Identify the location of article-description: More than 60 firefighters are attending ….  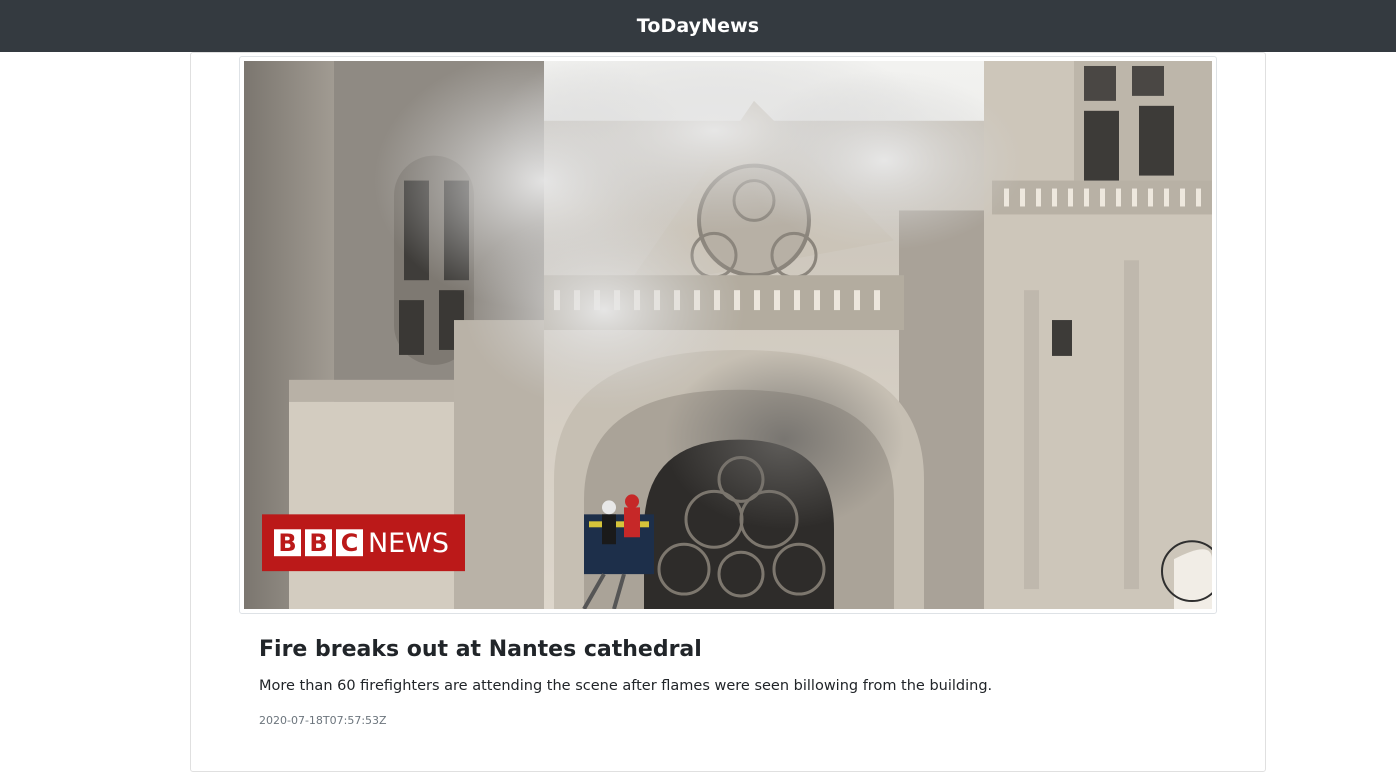
(626, 686).